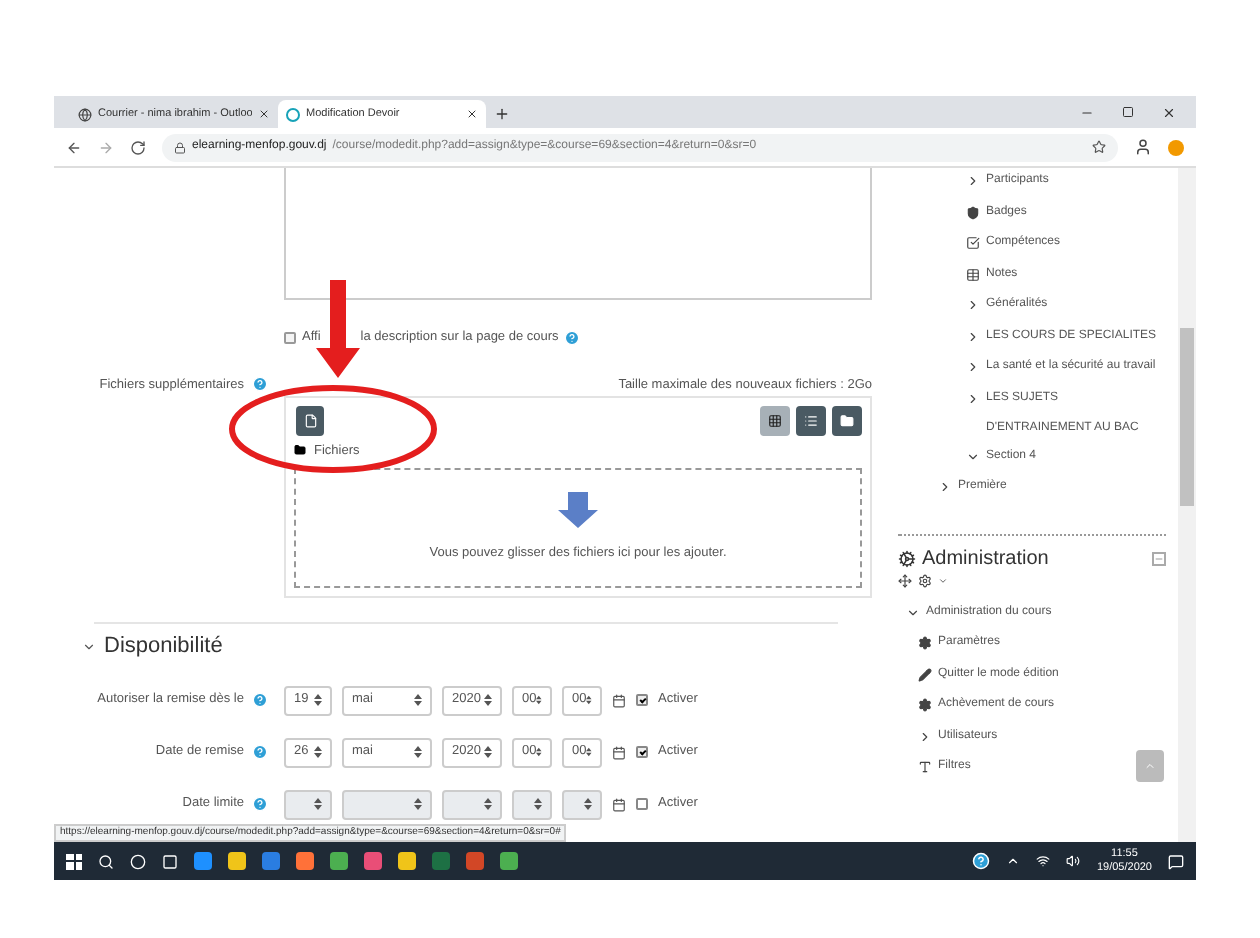 The width and height of the screenshot is (1260, 938). What do you see at coordinates (85, 114) in the screenshot?
I see `globe-icon` at bounding box center [85, 114].